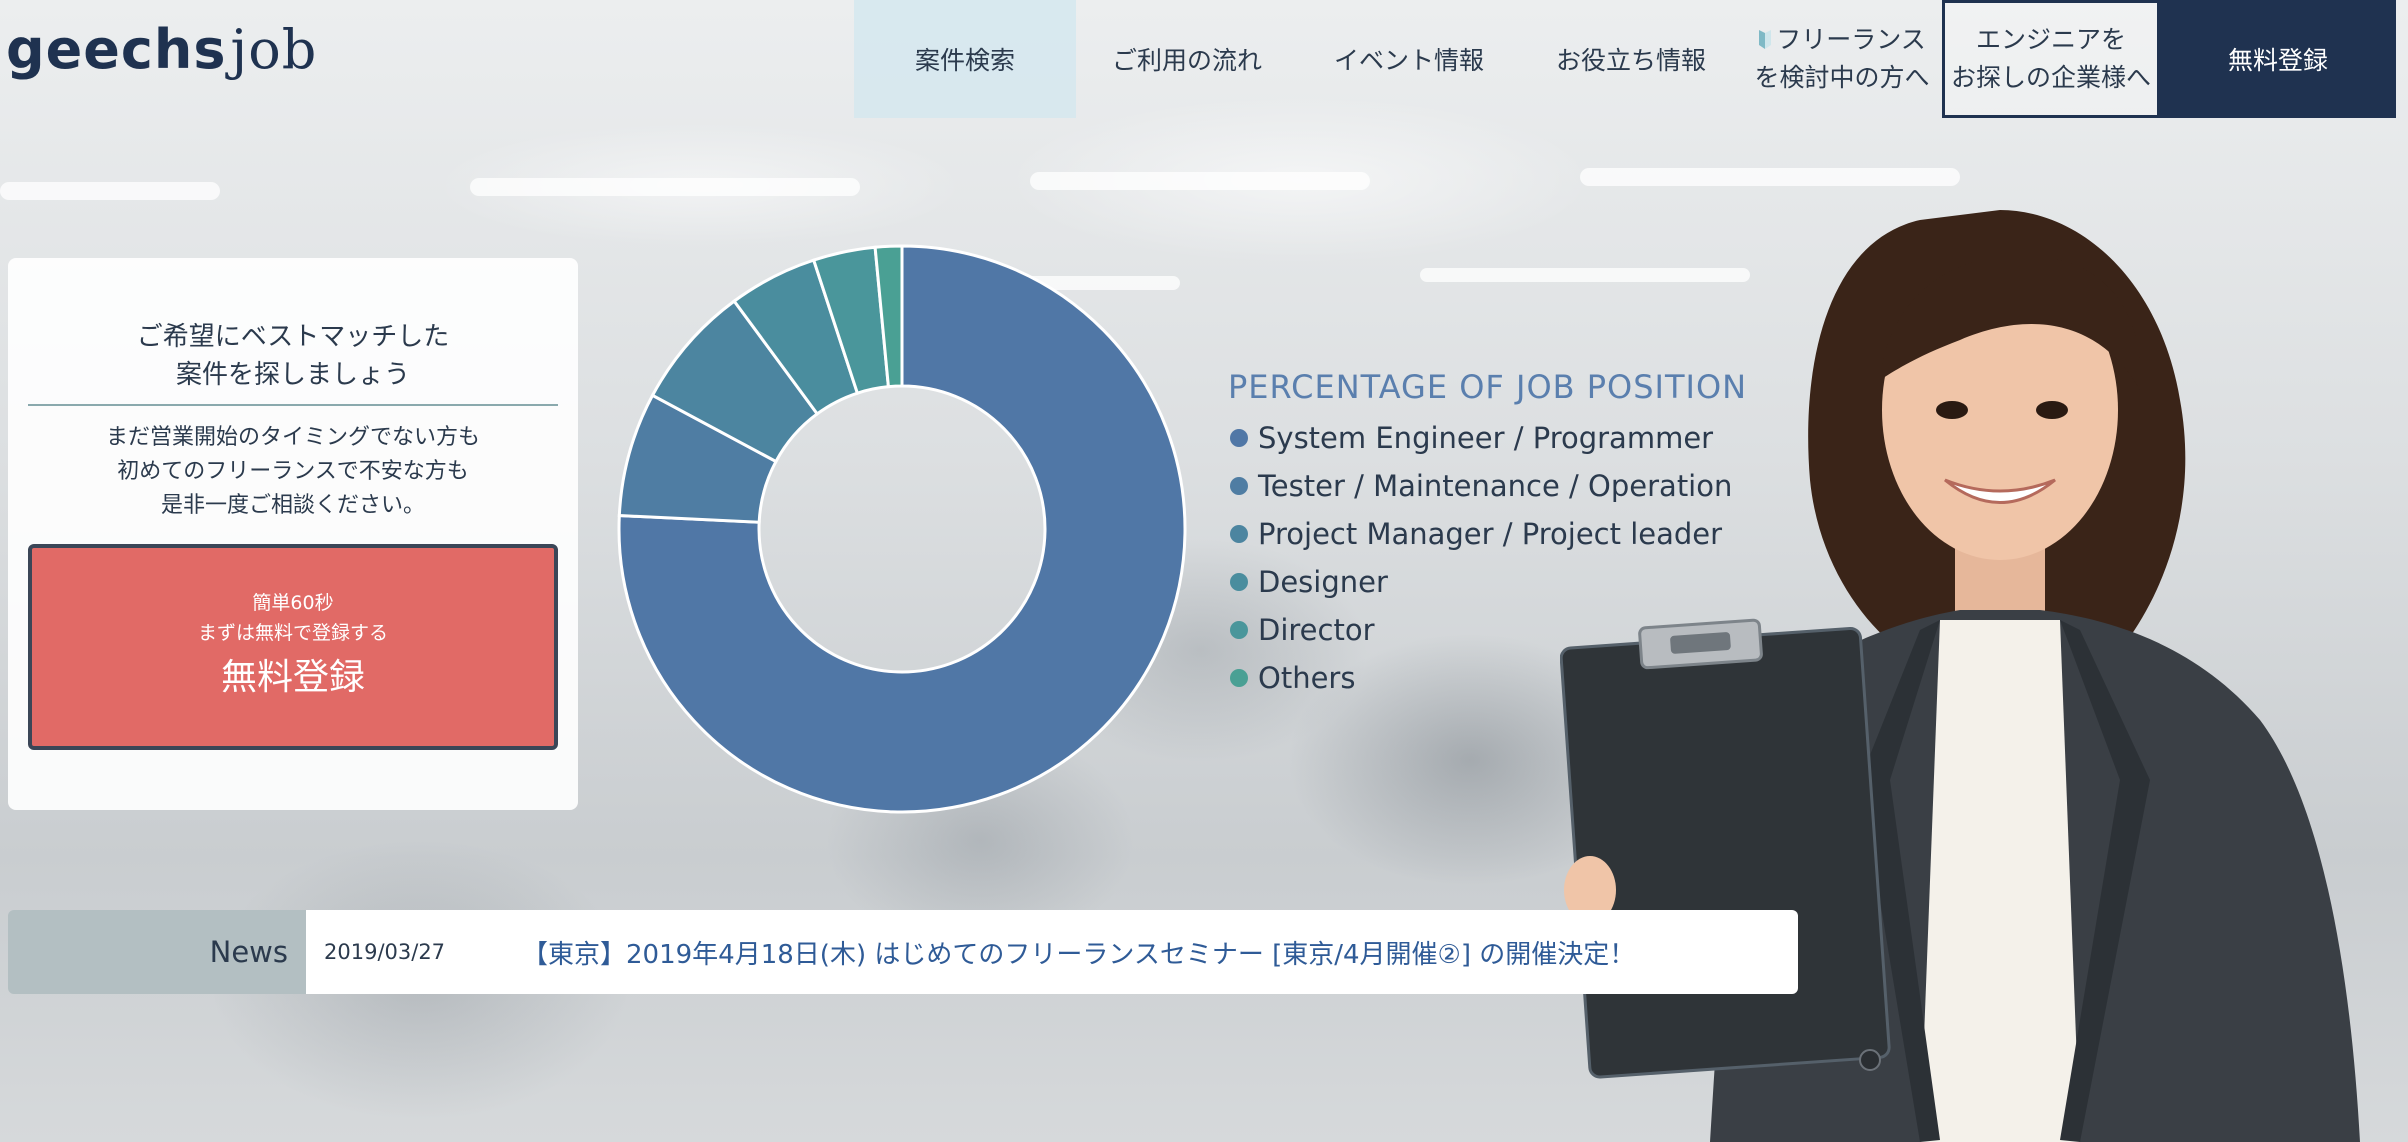  What do you see at coordinates (1842, 59) in the screenshot?
I see `nav-freelance: フリーランス を検討中の方へ` at bounding box center [1842, 59].